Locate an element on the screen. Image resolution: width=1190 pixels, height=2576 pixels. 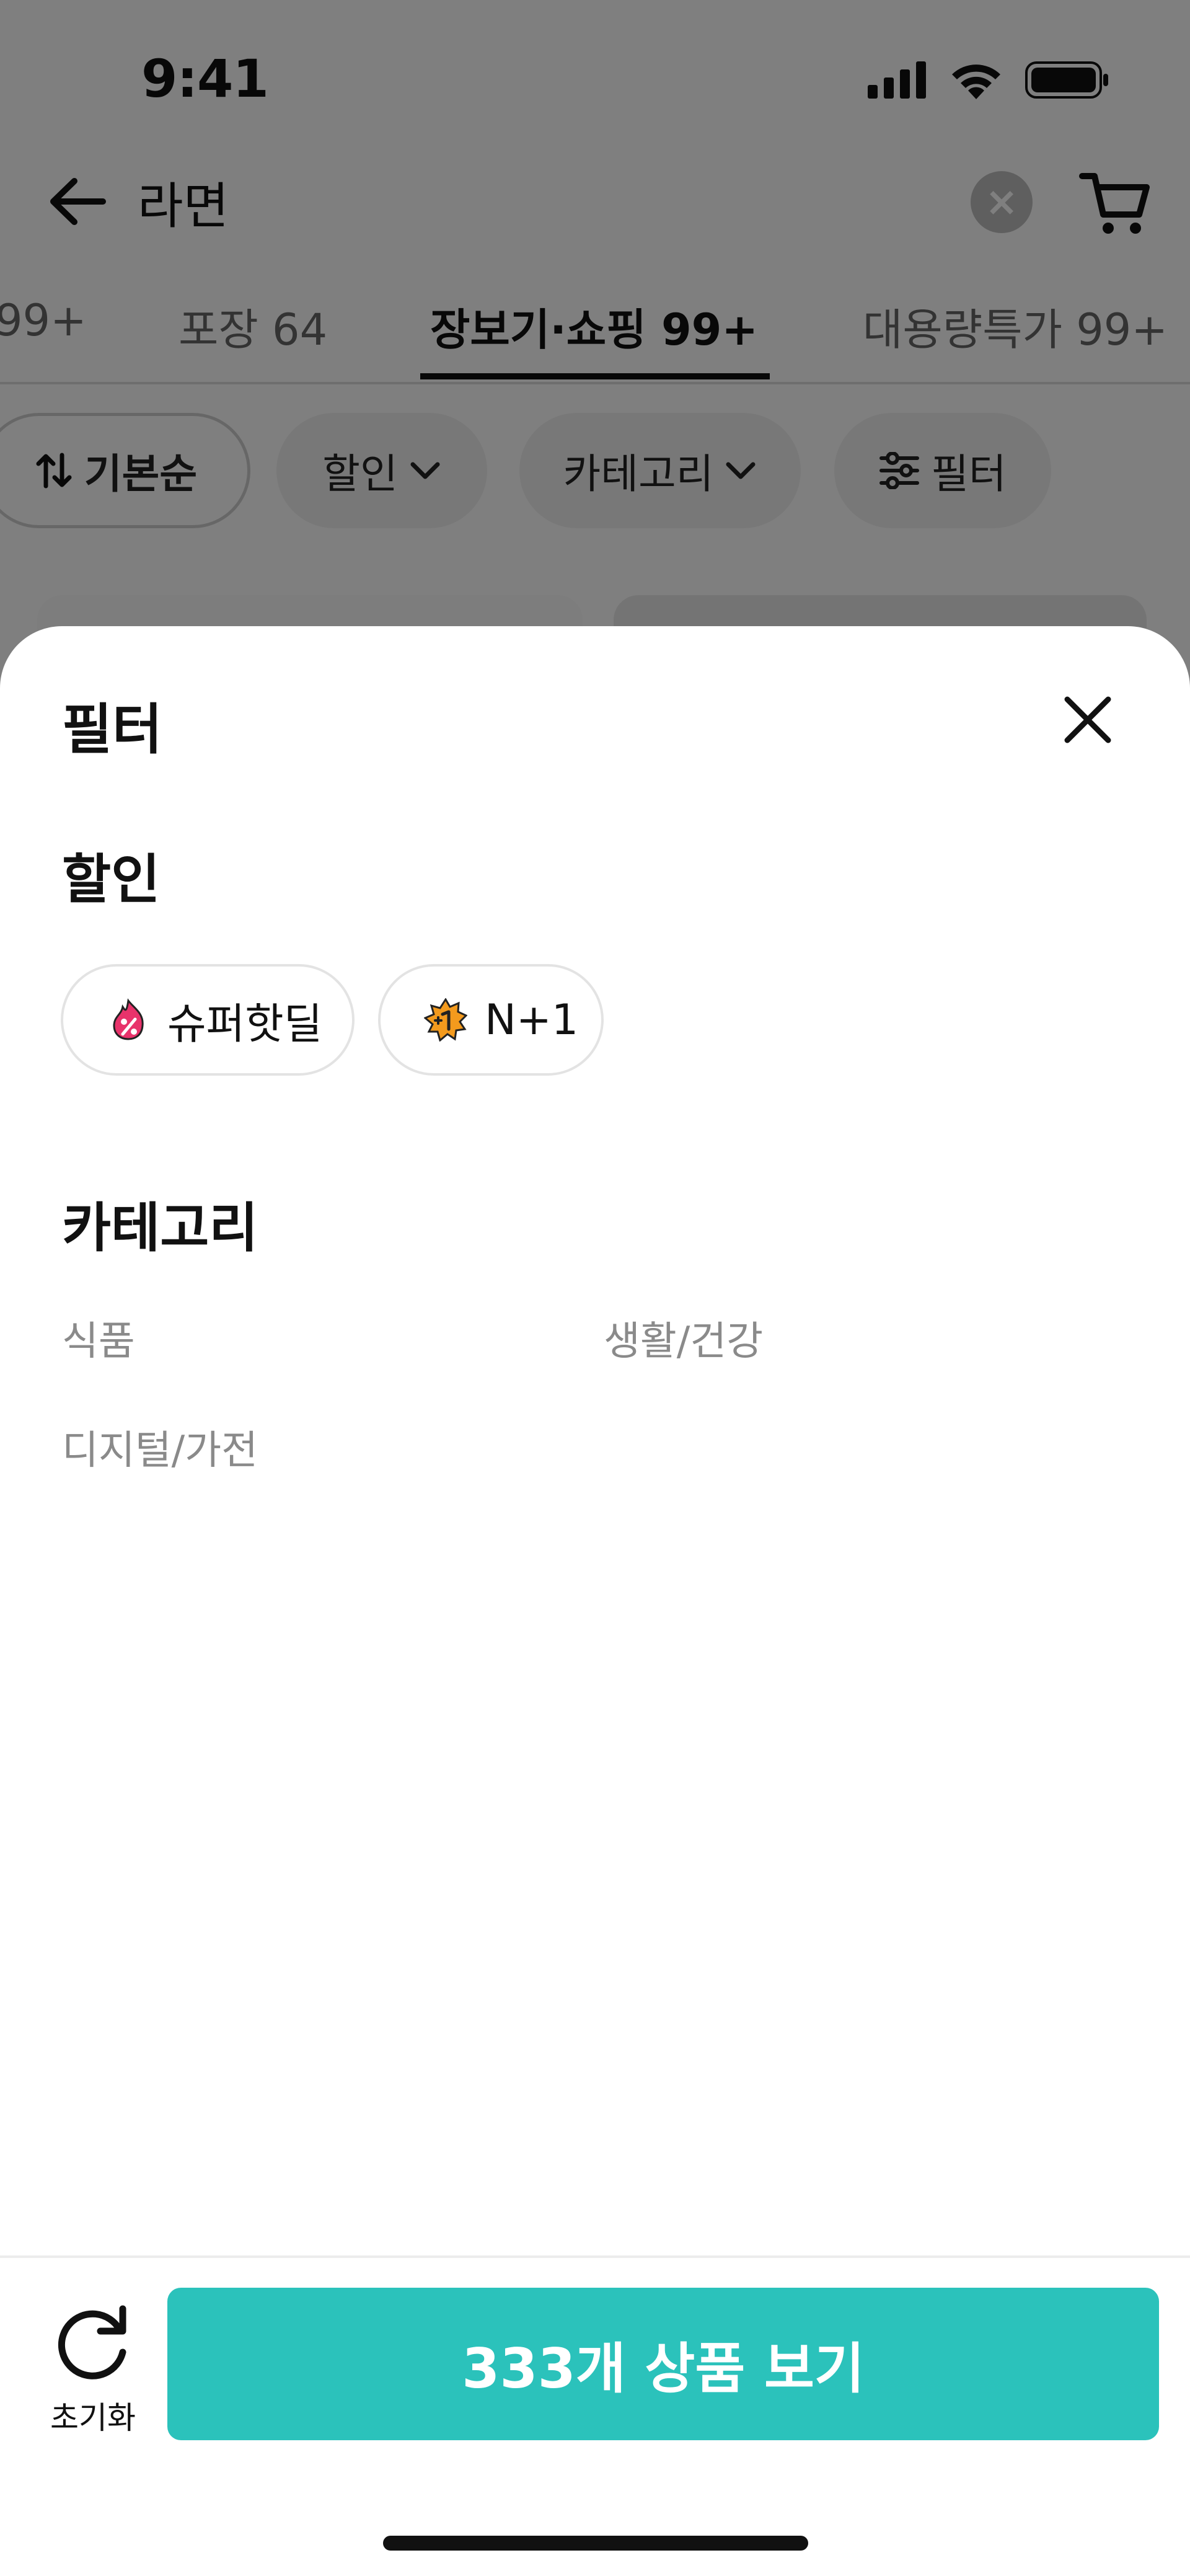
n-plus-one-option: N+1 is located at coordinates (491, 1020).